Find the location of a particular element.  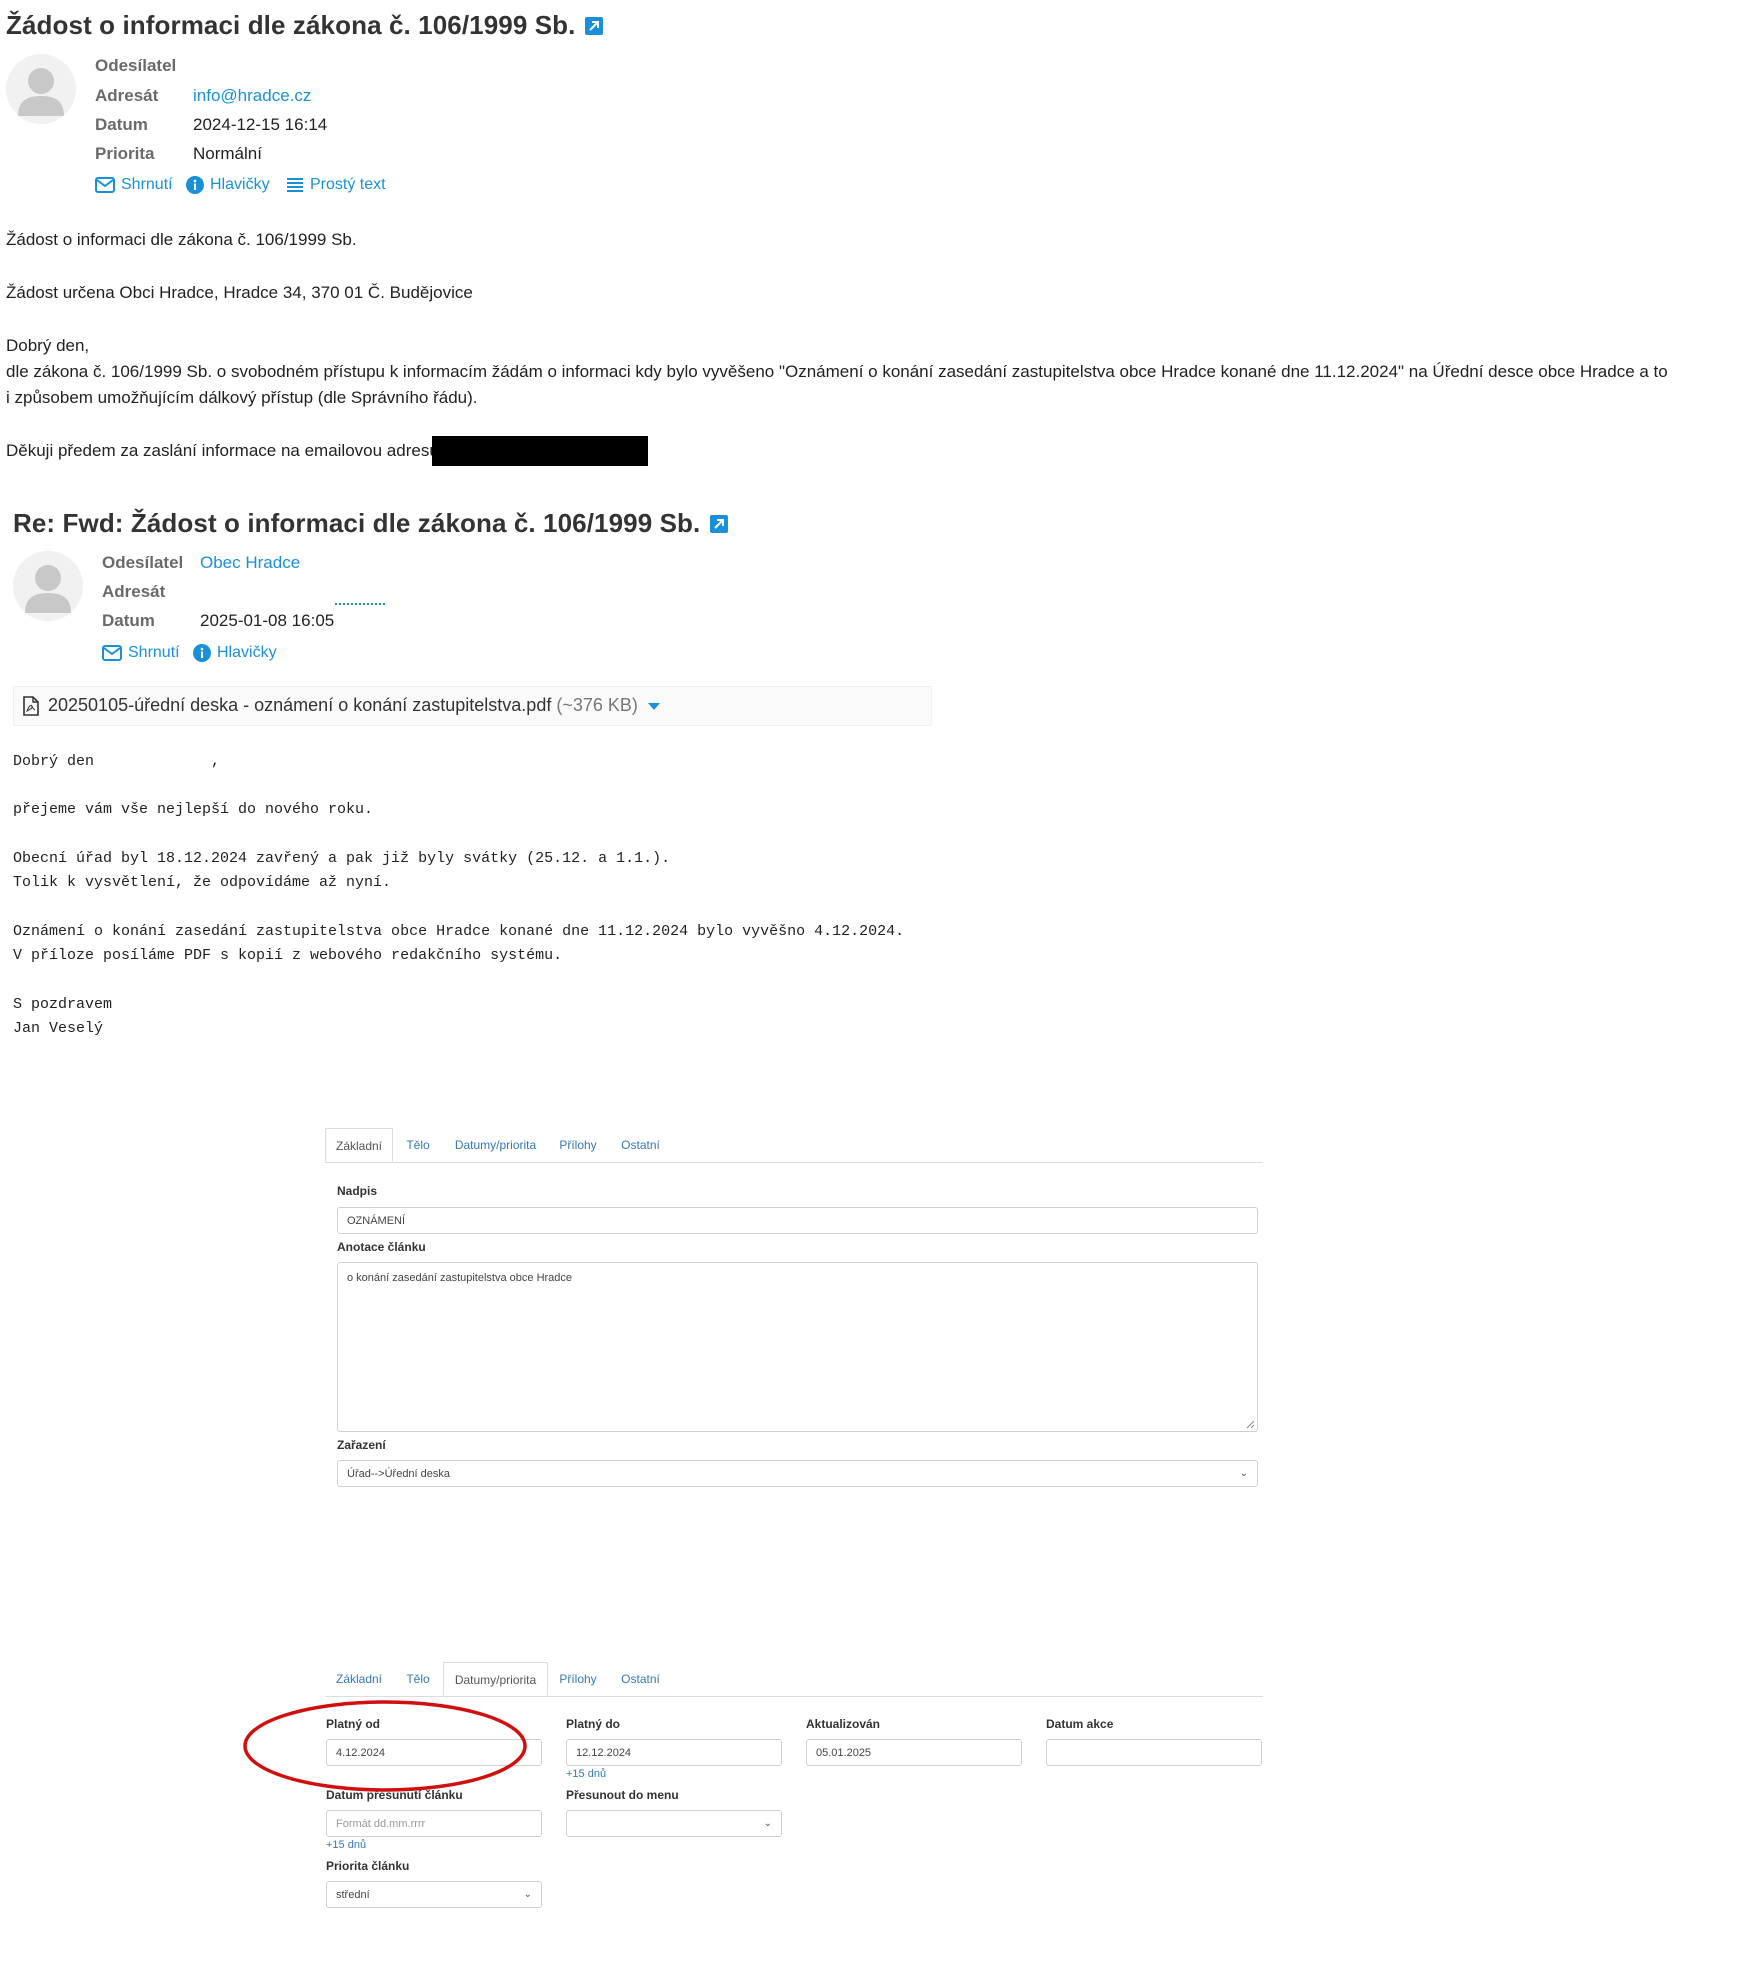

sender-name-link: Obec Hradce is located at coordinates (250, 563).